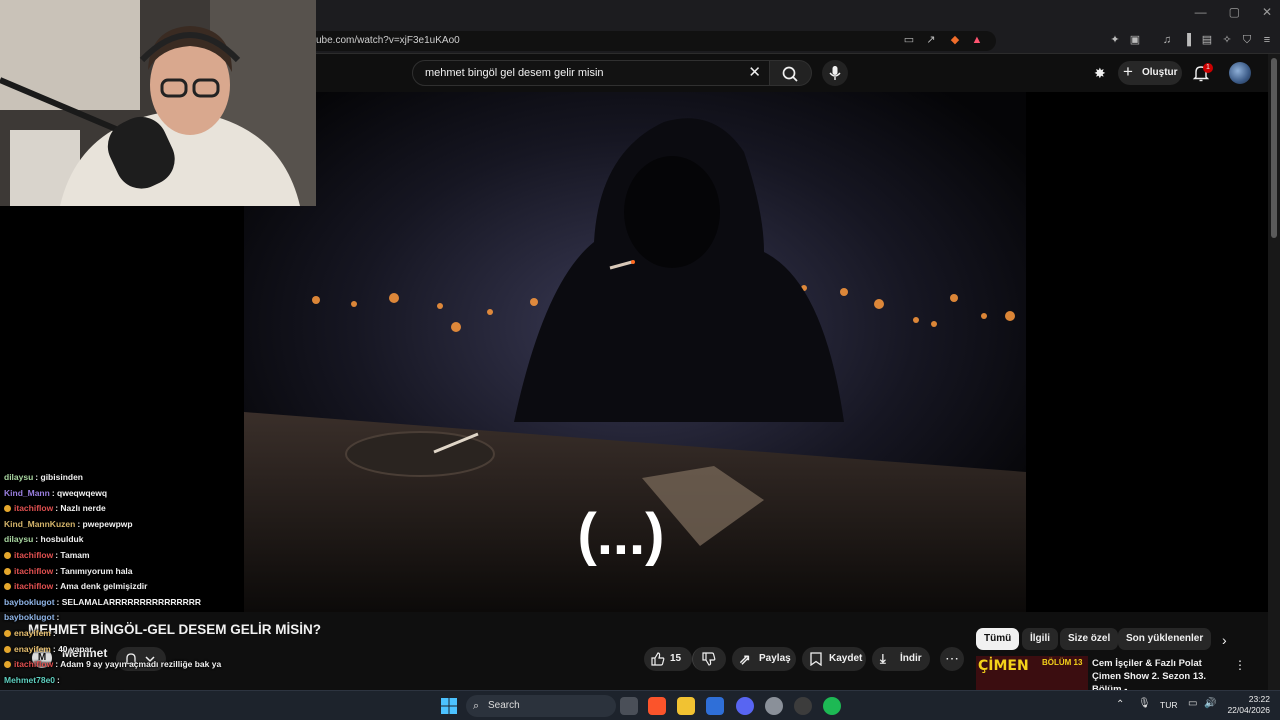 The height and width of the screenshot is (720, 1280). I want to click on maximize-button: ▢, so click(1234, 12).